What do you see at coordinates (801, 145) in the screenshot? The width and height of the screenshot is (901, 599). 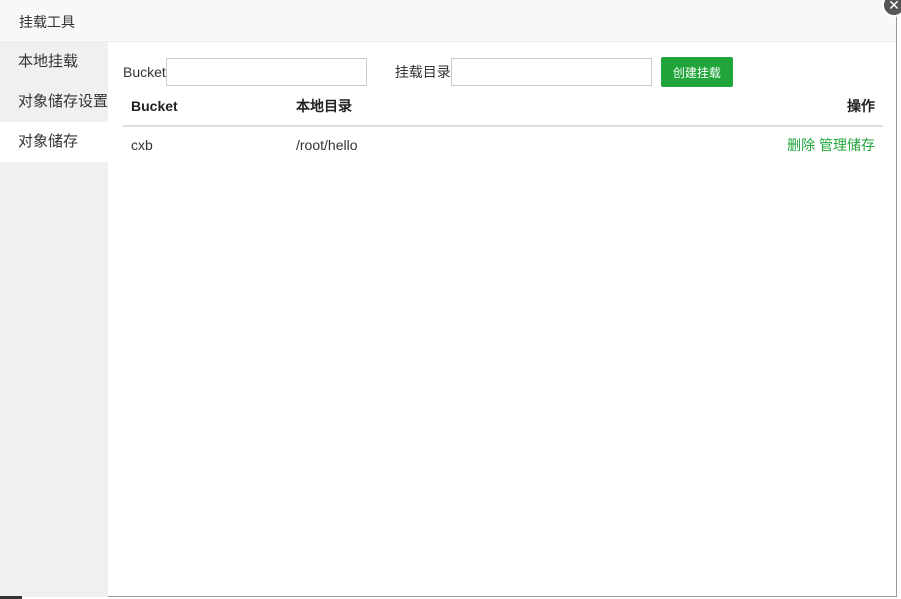 I see `delete-link: 删除` at bounding box center [801, 145].